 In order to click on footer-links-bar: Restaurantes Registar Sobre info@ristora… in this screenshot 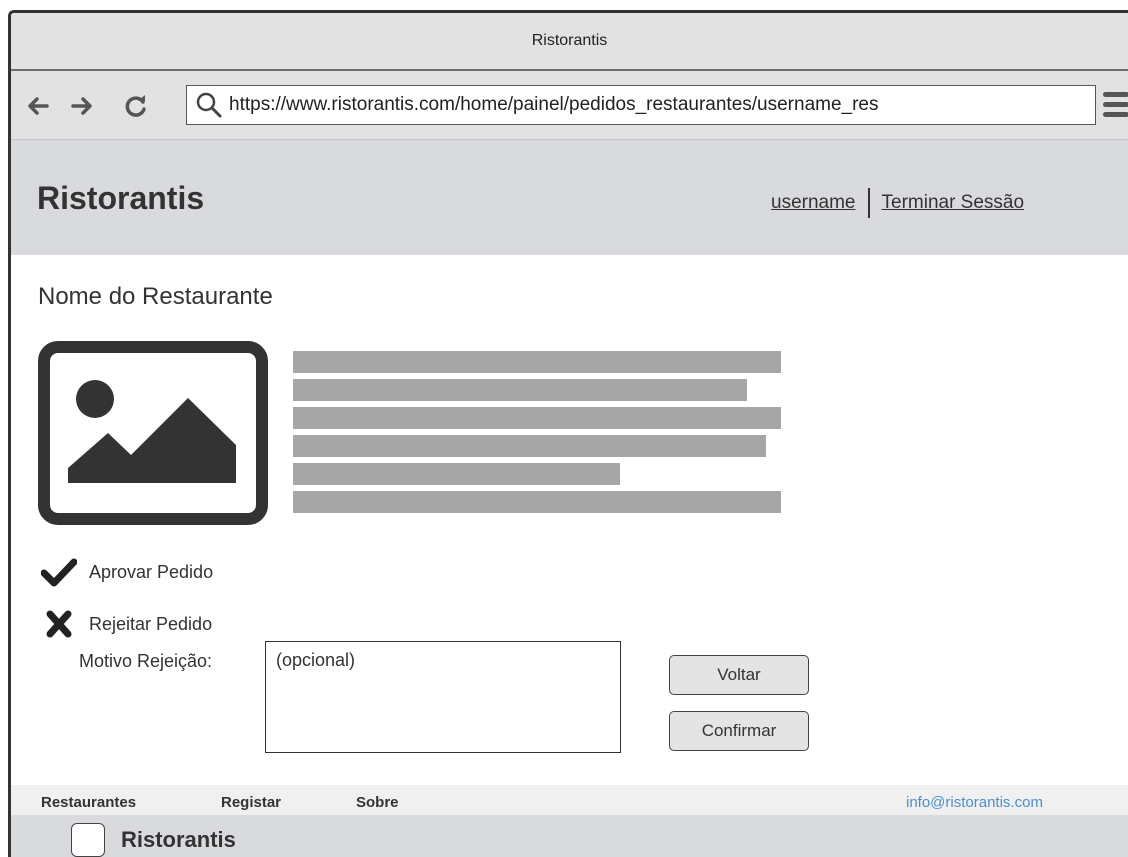, I will do `click(569, 800)`.